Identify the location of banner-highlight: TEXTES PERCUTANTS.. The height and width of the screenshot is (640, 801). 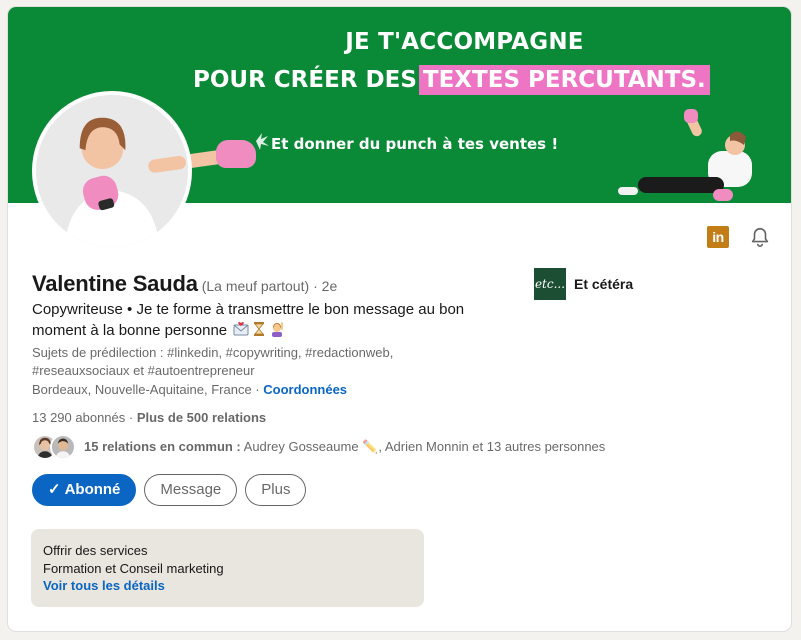
(564, 80).